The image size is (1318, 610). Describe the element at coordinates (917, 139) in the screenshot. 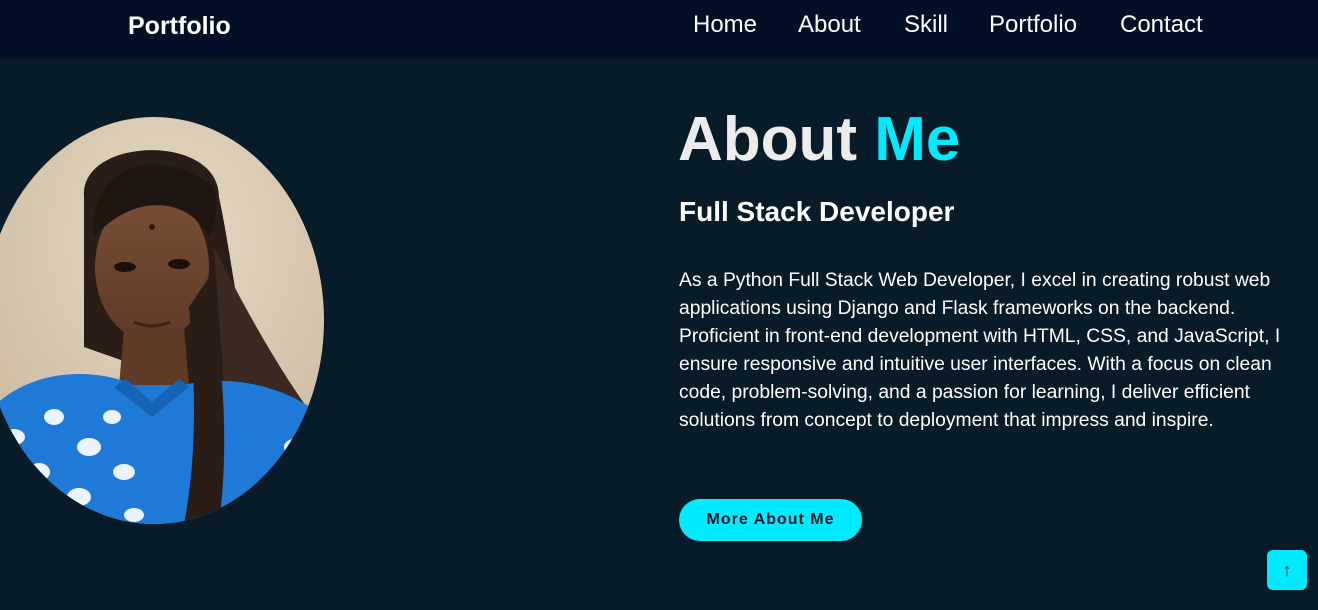

I see `about-heading-accent: Me` at that location.